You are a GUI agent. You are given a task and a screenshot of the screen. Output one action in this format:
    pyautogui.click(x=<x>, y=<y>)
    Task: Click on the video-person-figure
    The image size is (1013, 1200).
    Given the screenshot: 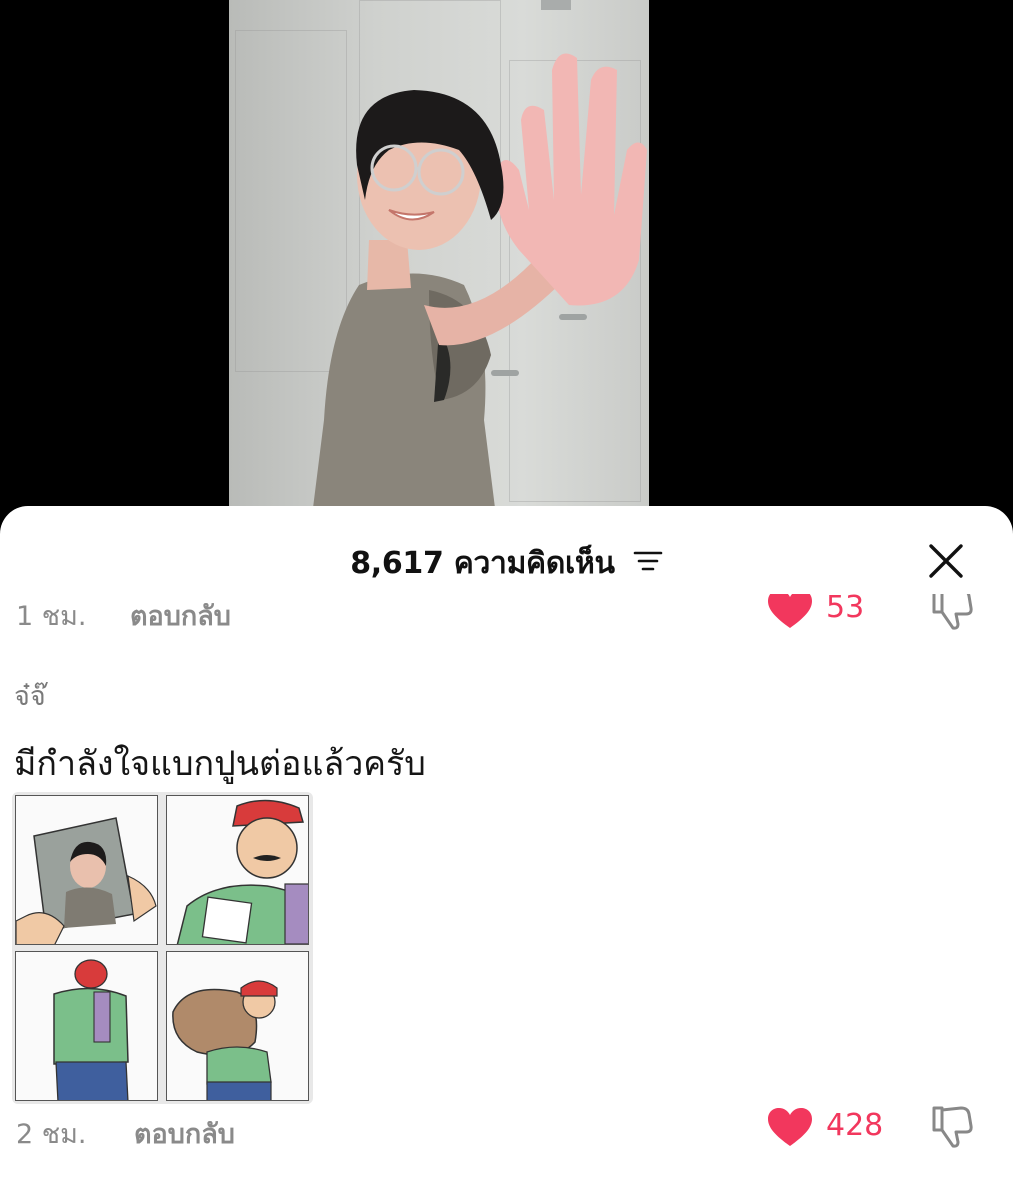 What is the action you would take?
    pyautogui.click(x=478, y=296)
    